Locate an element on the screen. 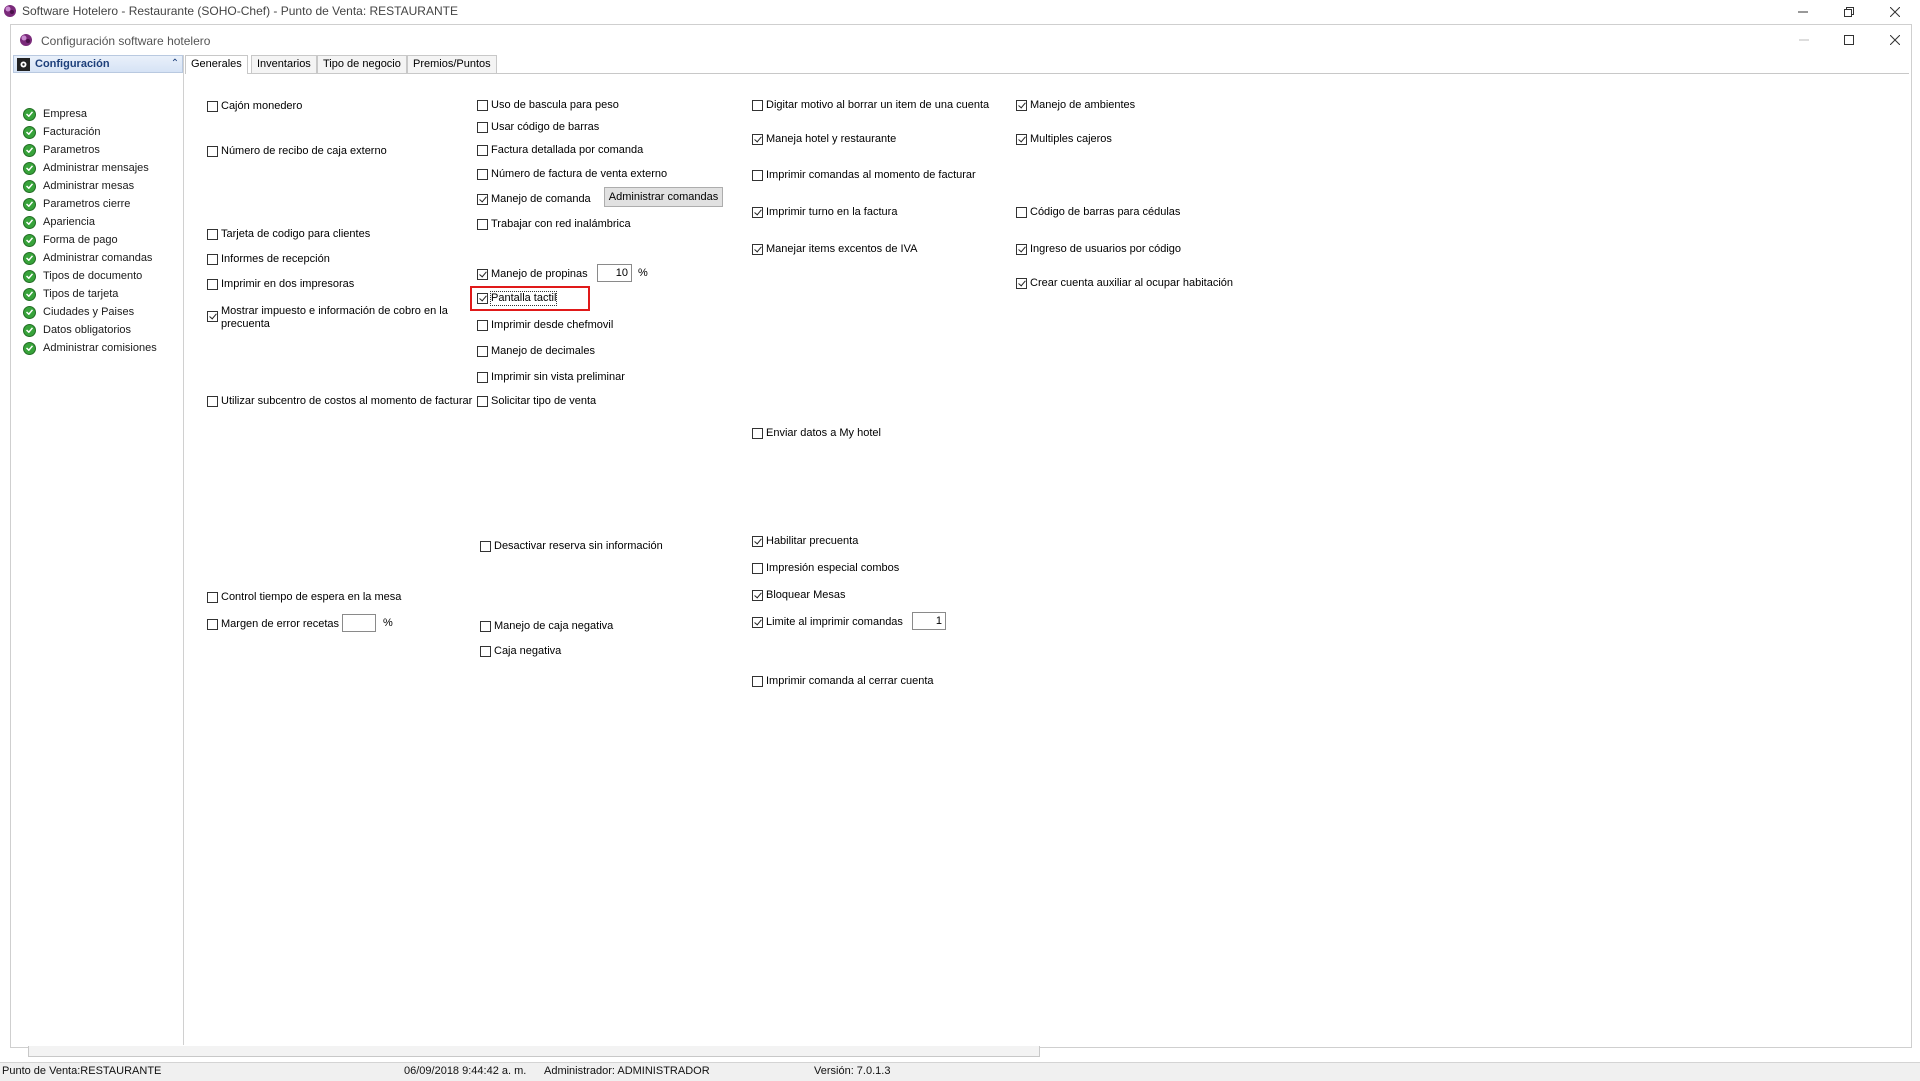 The image size is (1920, 1081). tab-premios-puntos: Premios/Puntos is located at coordinates (452, 64).